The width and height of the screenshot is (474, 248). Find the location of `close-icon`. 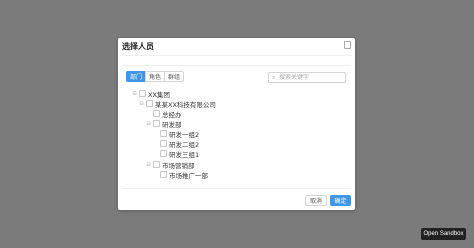

close-icon is located at coordinates (347, 45).